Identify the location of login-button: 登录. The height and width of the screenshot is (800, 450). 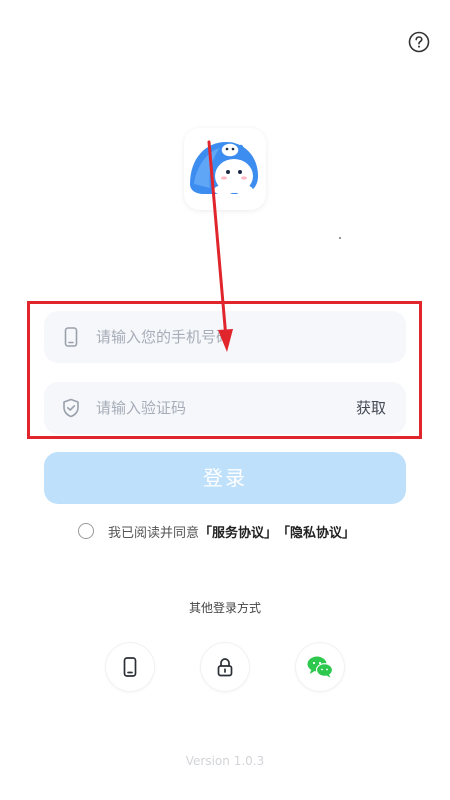
(225, 478).